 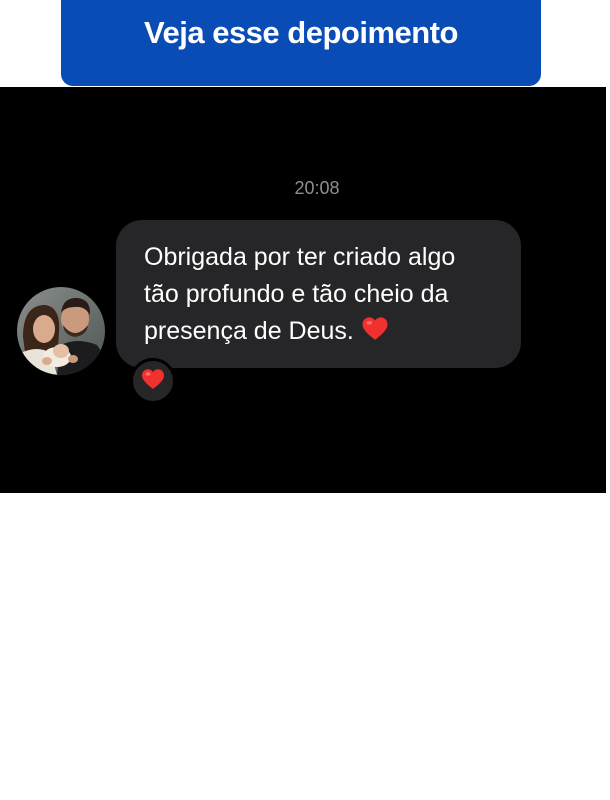 I want to click on banner-title: Veja esse depoimento, so click(x=301, y=32).